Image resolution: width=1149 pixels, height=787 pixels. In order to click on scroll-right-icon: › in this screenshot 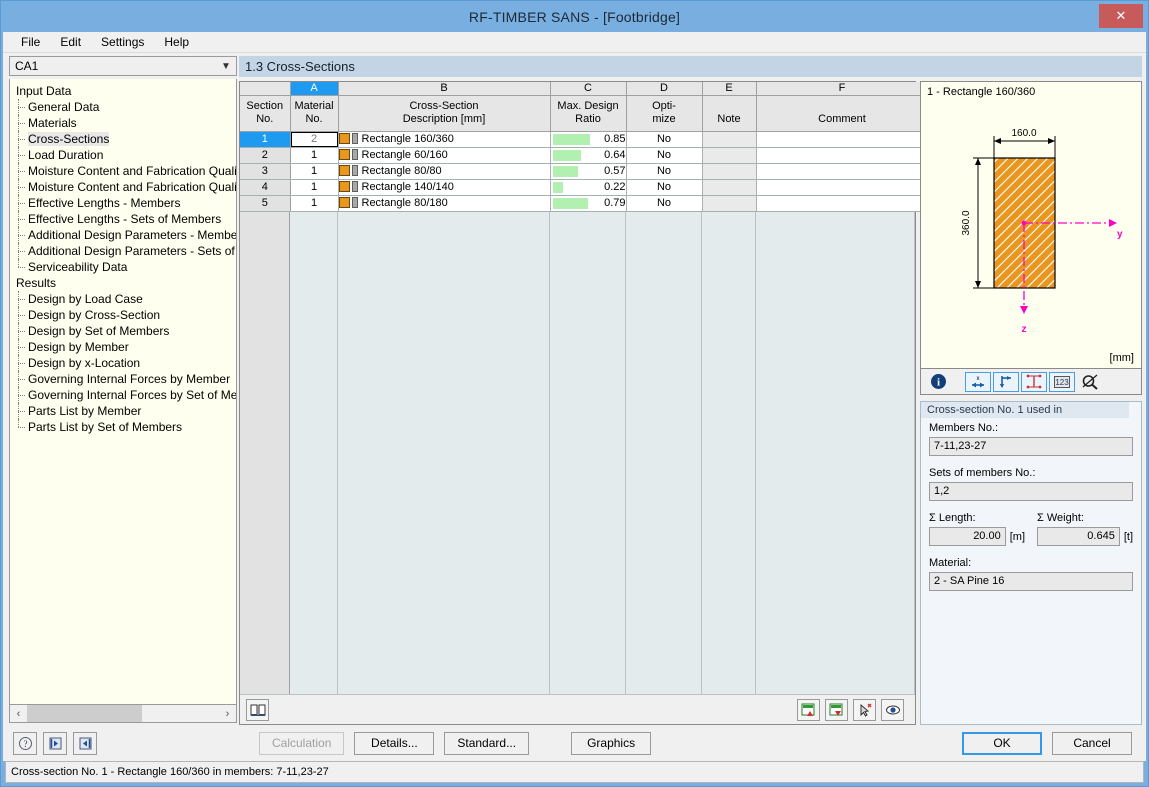, I will do `click(227, 713)`.